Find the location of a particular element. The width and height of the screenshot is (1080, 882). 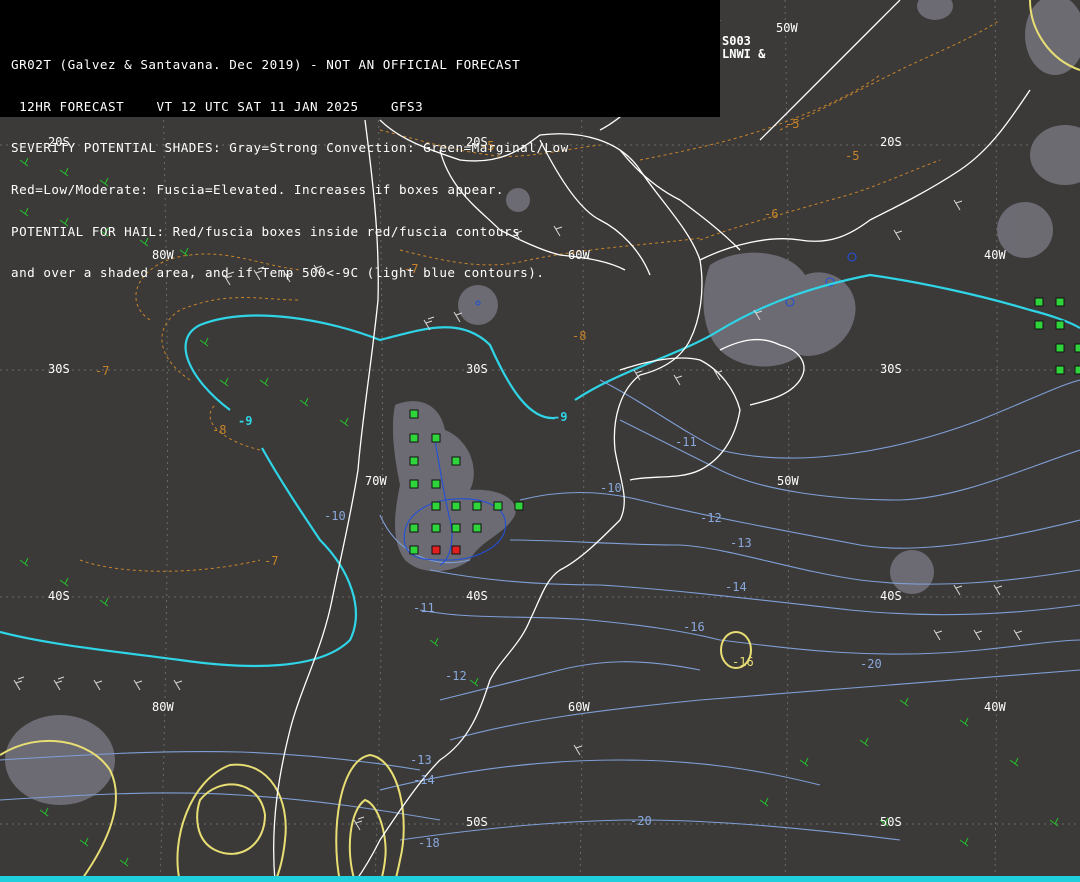

model-code-2: LNWI & is located at coordinates (744, 54).